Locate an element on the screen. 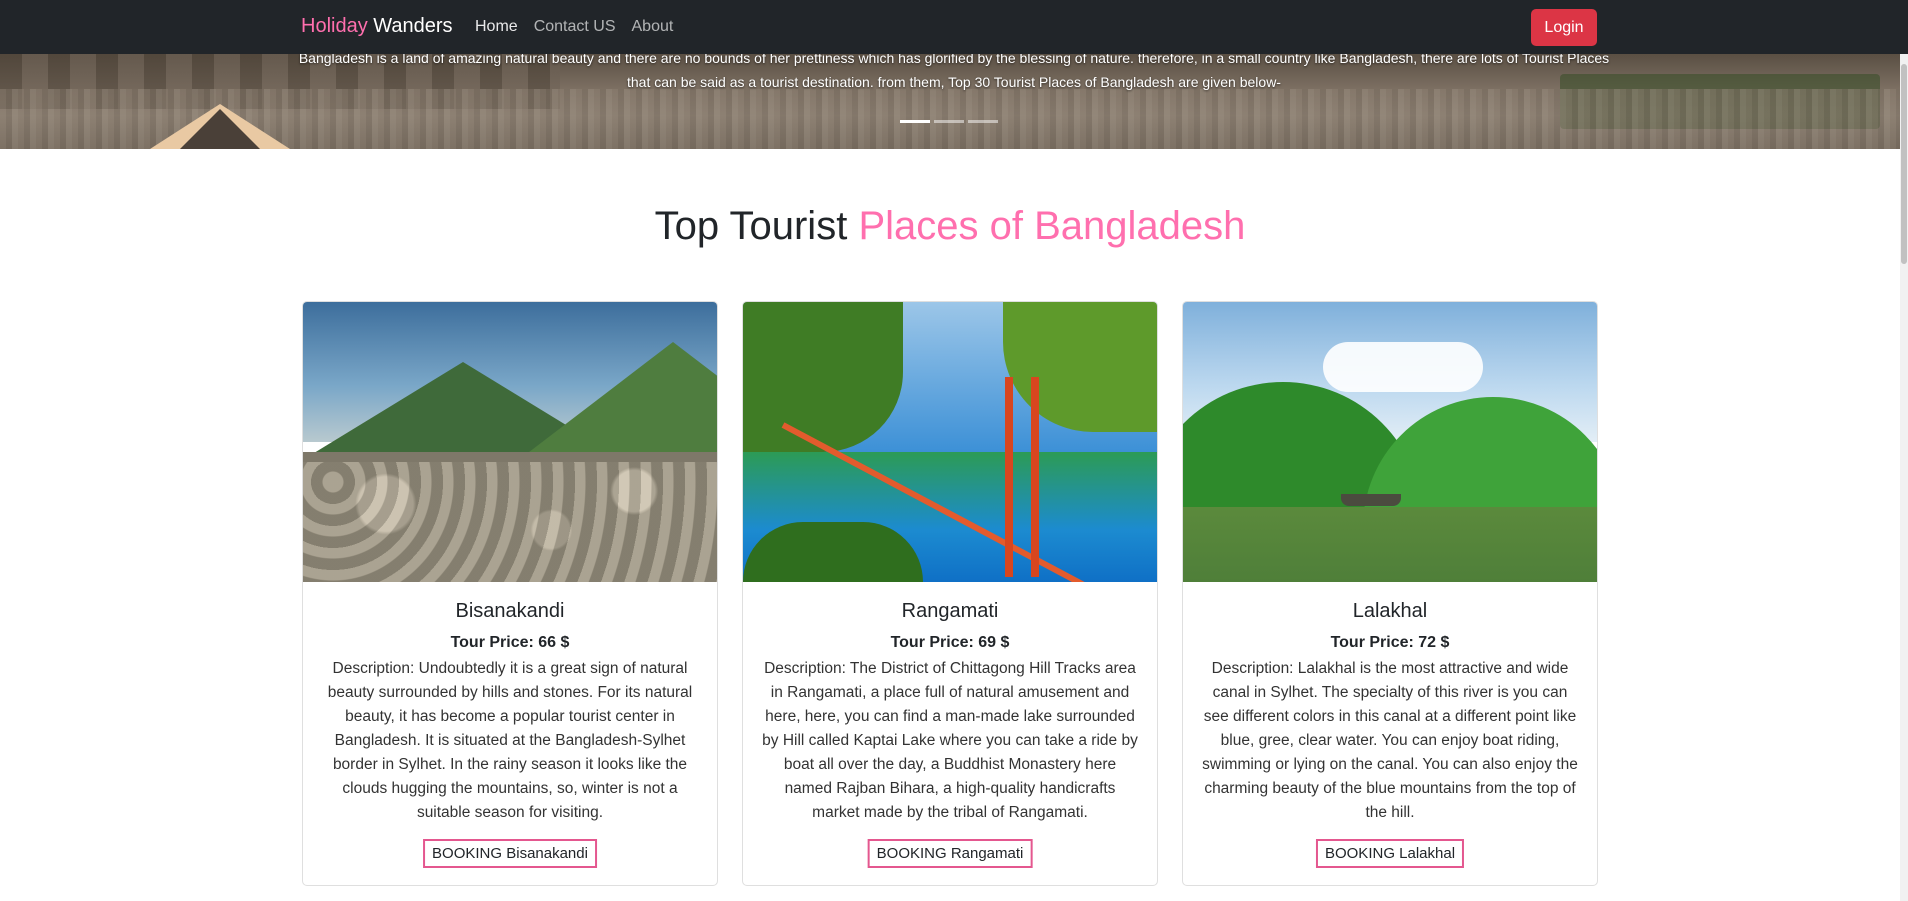 Image resolution: width=1908 pixels, height=901 pixels. hero-road-inner is located at coordinates (220, 129).